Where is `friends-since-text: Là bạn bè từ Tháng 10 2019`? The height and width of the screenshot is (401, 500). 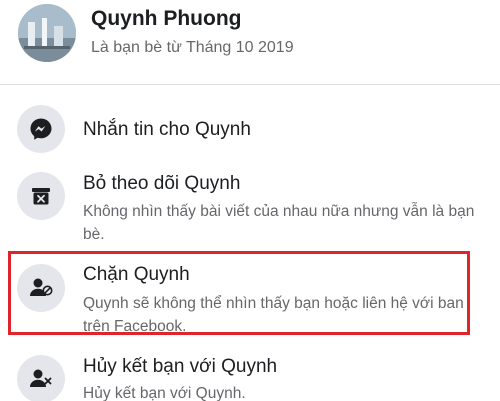 friends-since-text: Là bạn bè từ Tháng 10 2019 is located at coordinates (192, 47).